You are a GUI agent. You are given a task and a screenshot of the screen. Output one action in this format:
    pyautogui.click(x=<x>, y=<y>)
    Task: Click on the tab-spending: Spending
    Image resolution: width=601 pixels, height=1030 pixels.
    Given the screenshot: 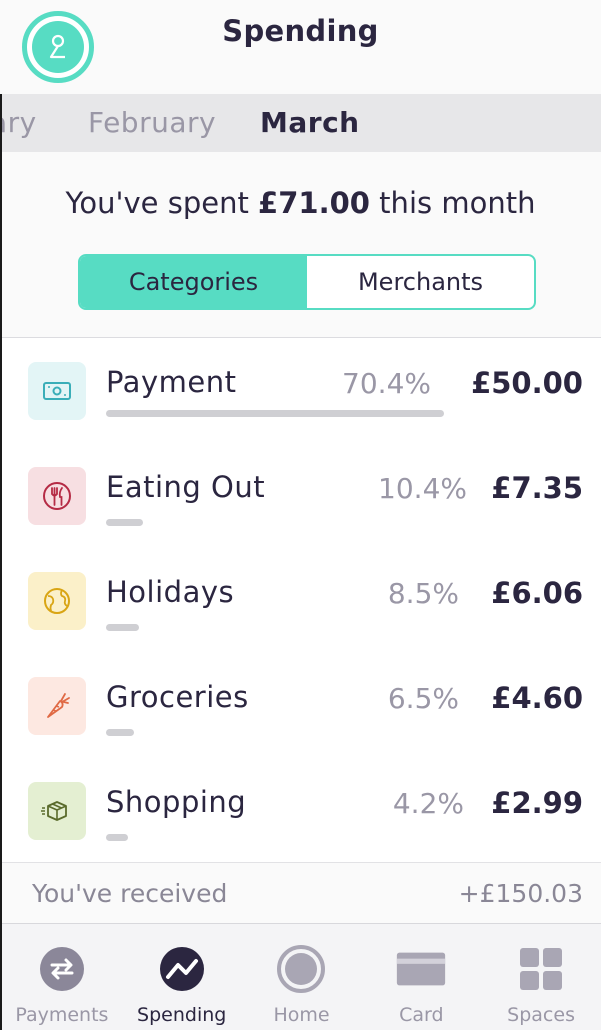 What is the action you would take?
    pyautogui.click(x=182, y=977)
    